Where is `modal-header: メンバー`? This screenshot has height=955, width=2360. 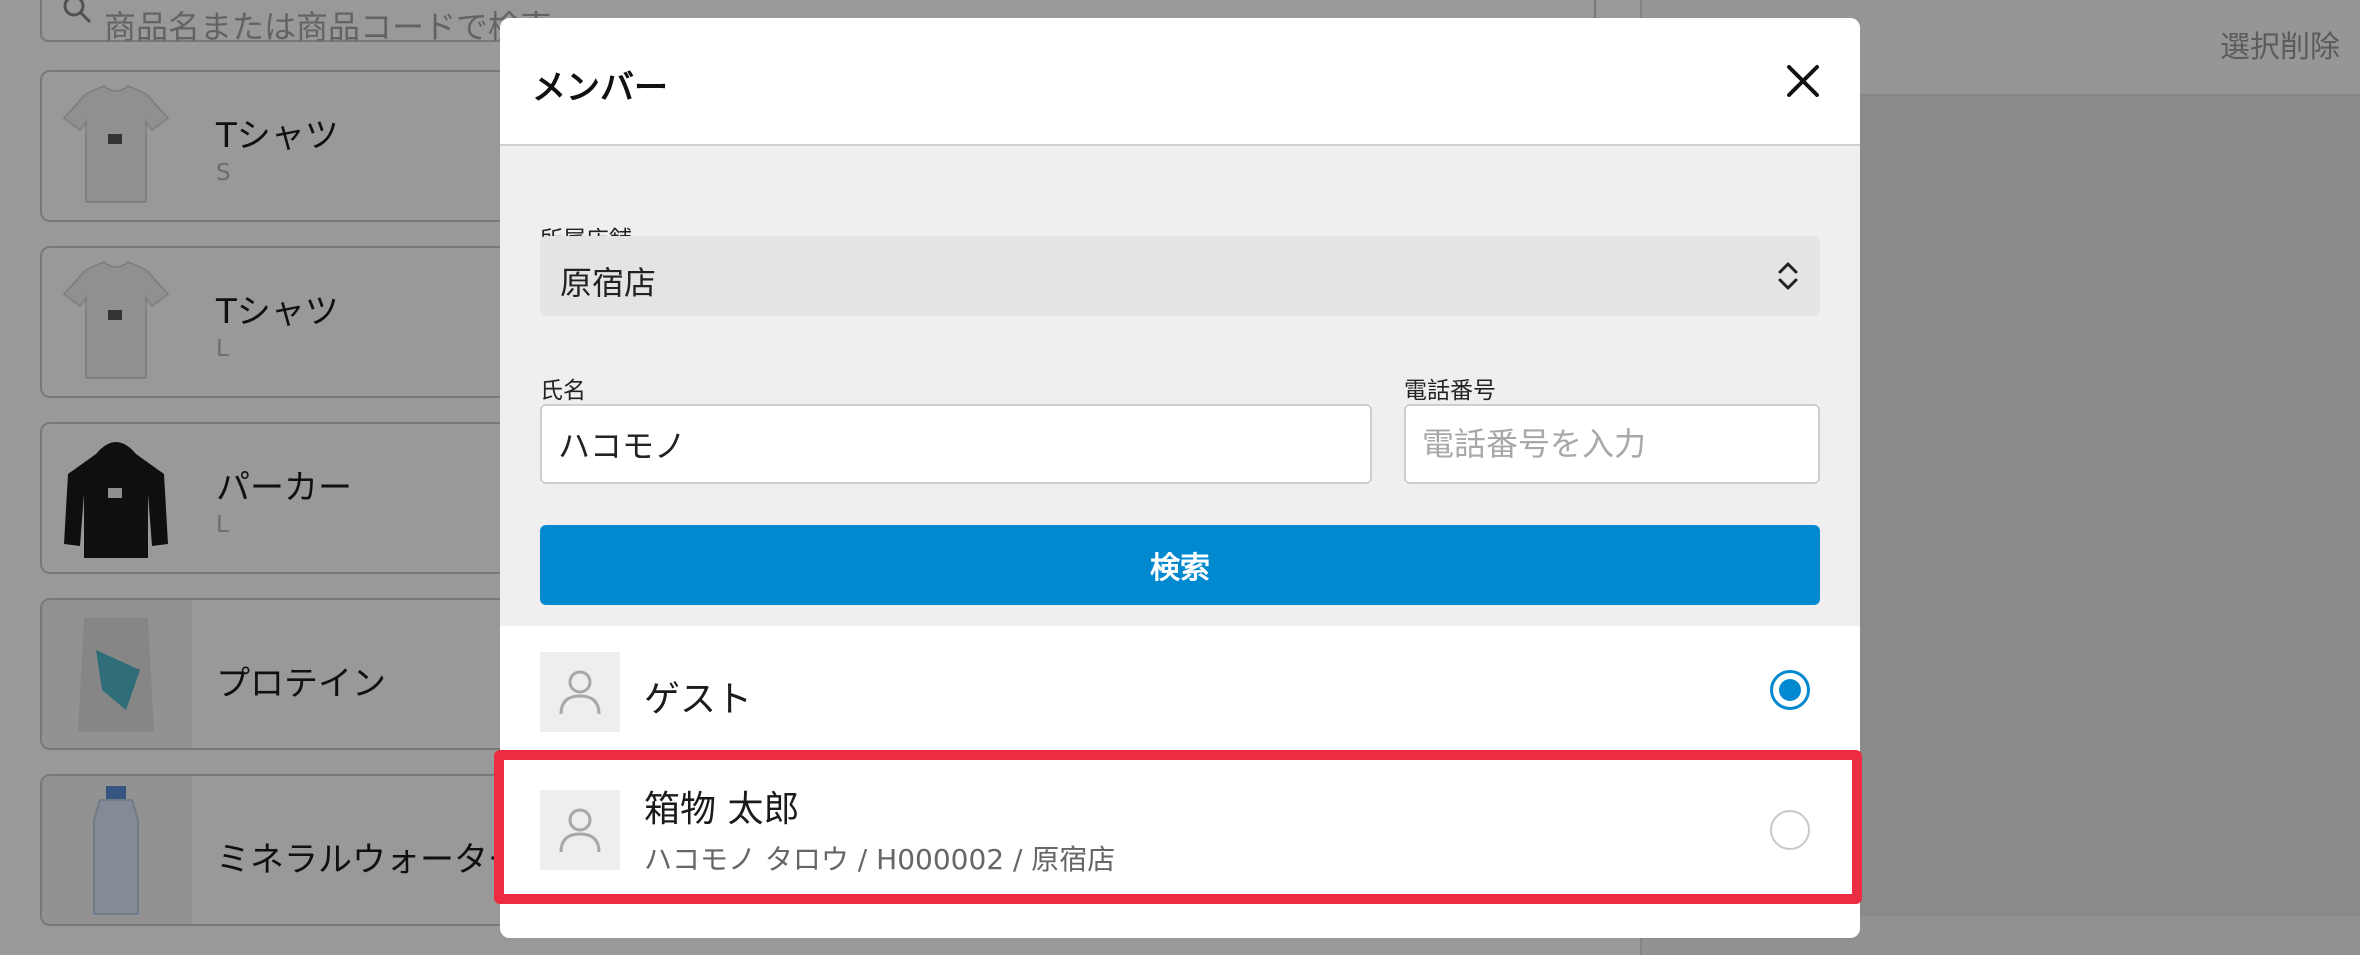
modal-header: メンバー is located at coordinates (1180, 82).